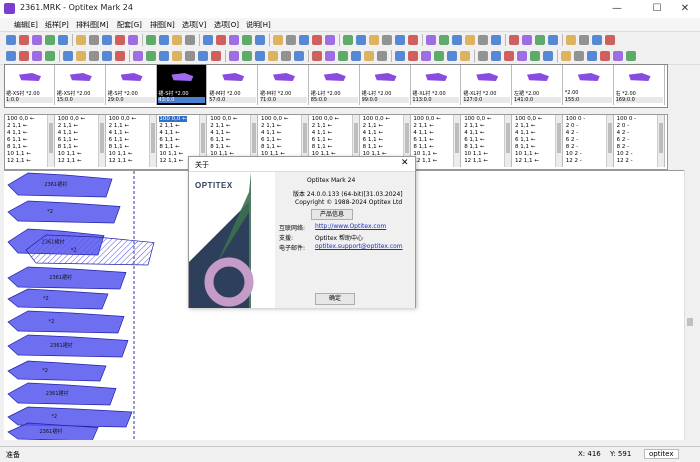 The height and width of the screenshot is (462, 700). What do you see at coordinates (436, 85) in the screenshot?
I see `piece-thumbnail: 裙-XL衬 *2.00 113:0.0` at bounding box center [436, 85].